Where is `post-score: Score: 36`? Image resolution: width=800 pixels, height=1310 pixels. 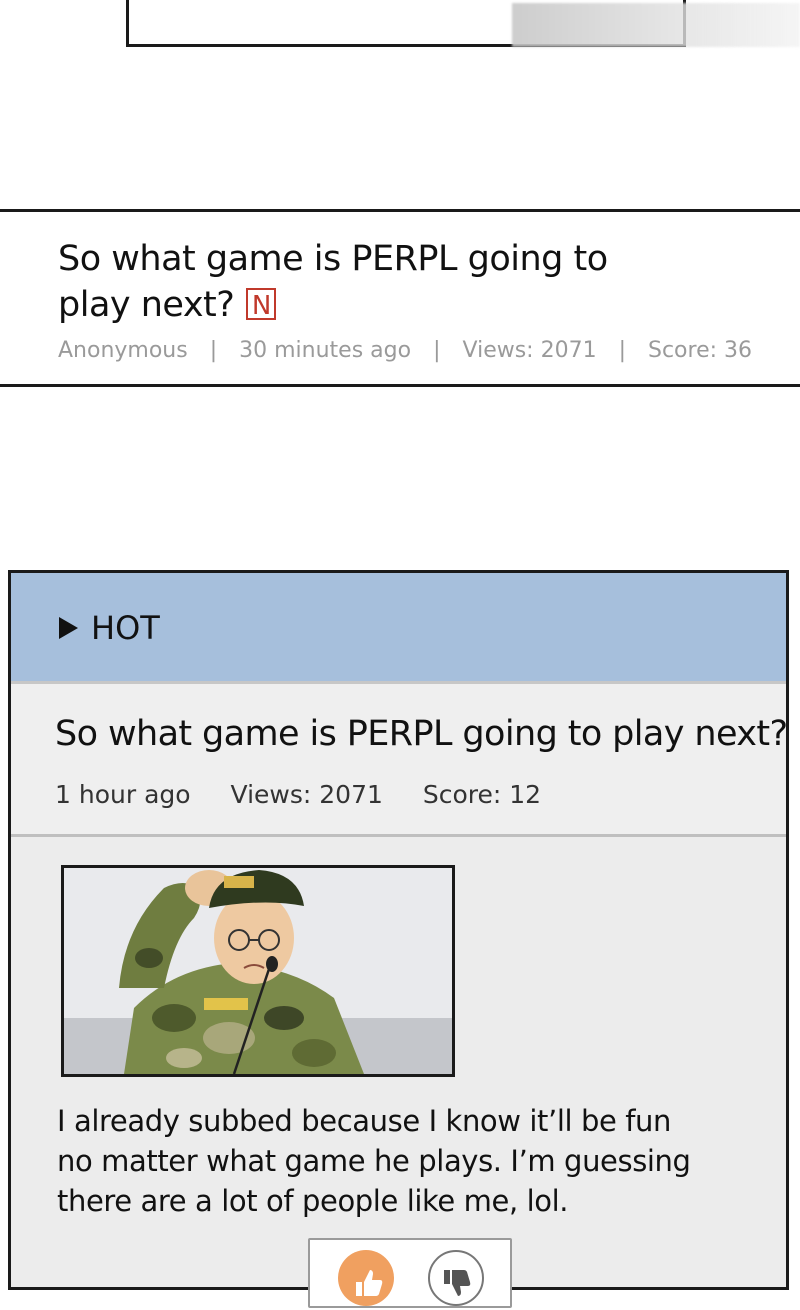 post-score: Score: 36 is located at coordinates (700, 350).